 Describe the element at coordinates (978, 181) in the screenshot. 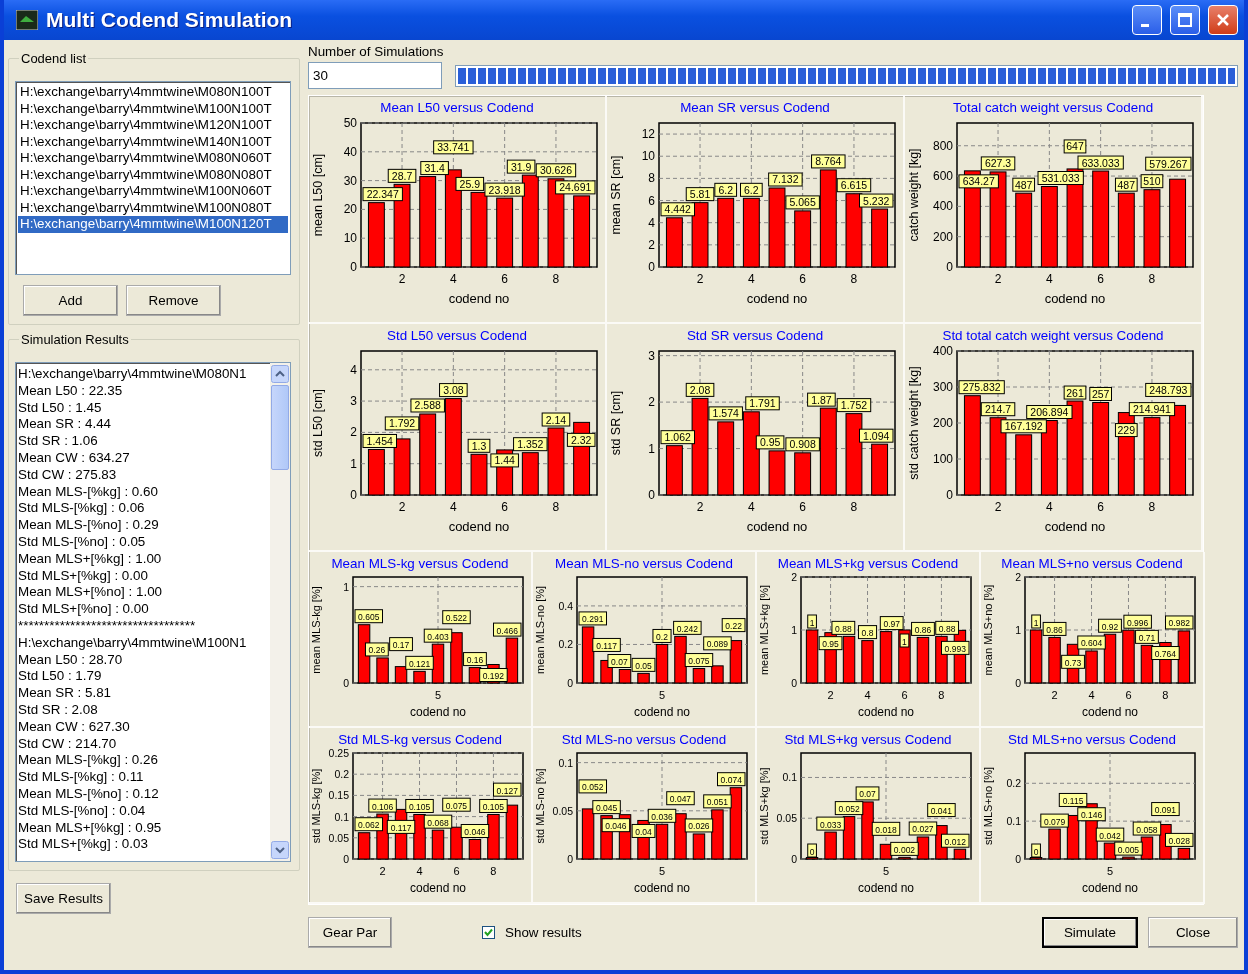

I see `value-label: 634.27` at that location.